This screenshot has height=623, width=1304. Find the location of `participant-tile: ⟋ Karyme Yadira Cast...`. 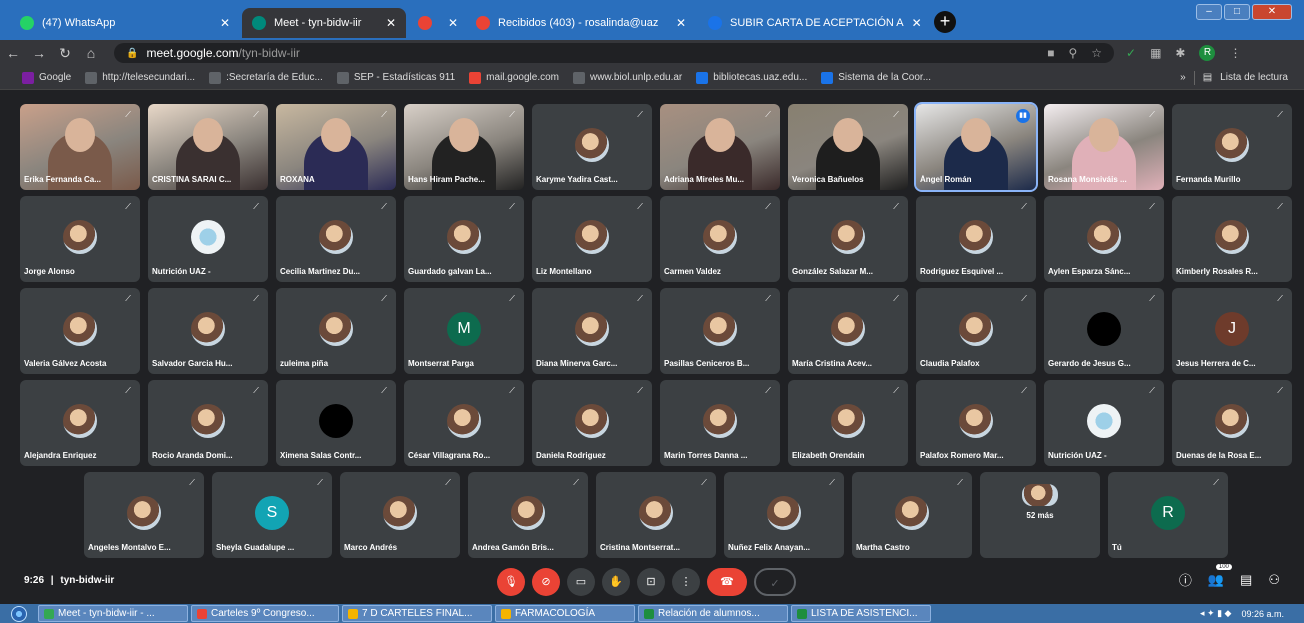

participant-tile: ⟋ Karyme Yadira Cast... is located at coordinates (592, 147).